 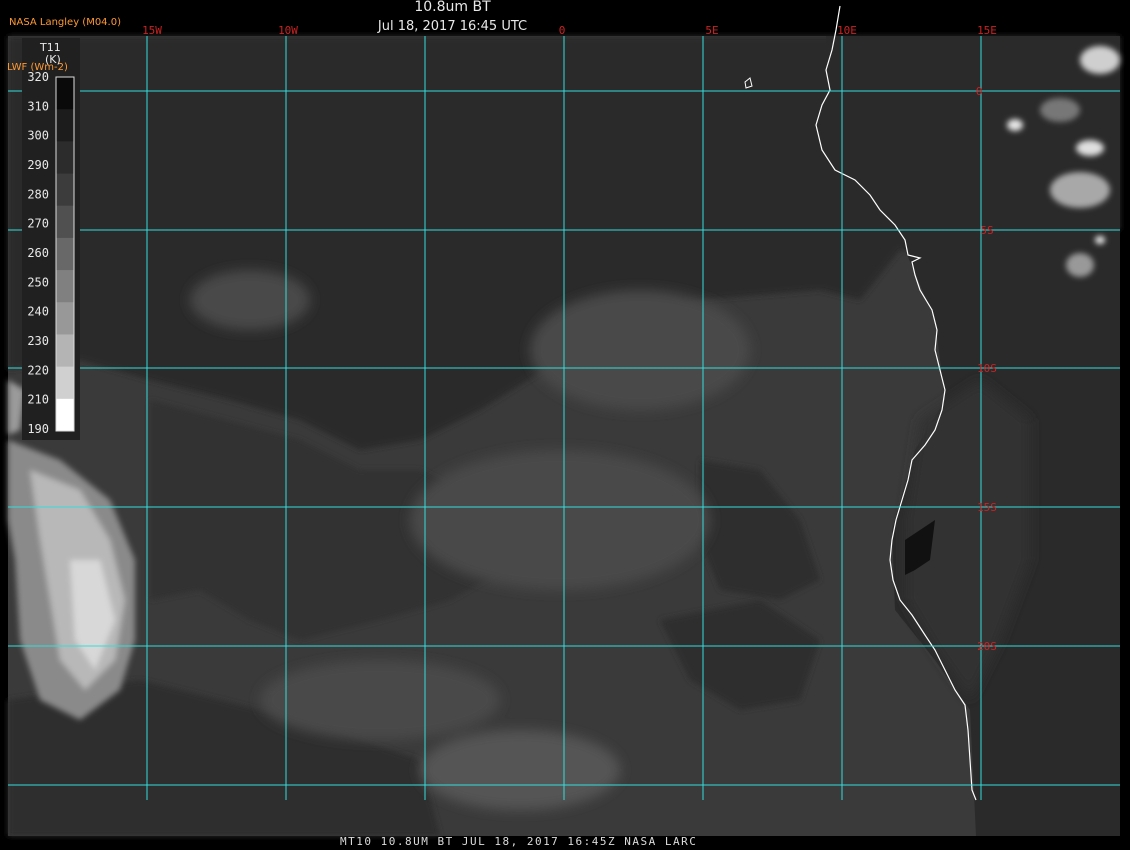 I want to click on colorbar-steps, so click(x=65, y=254).